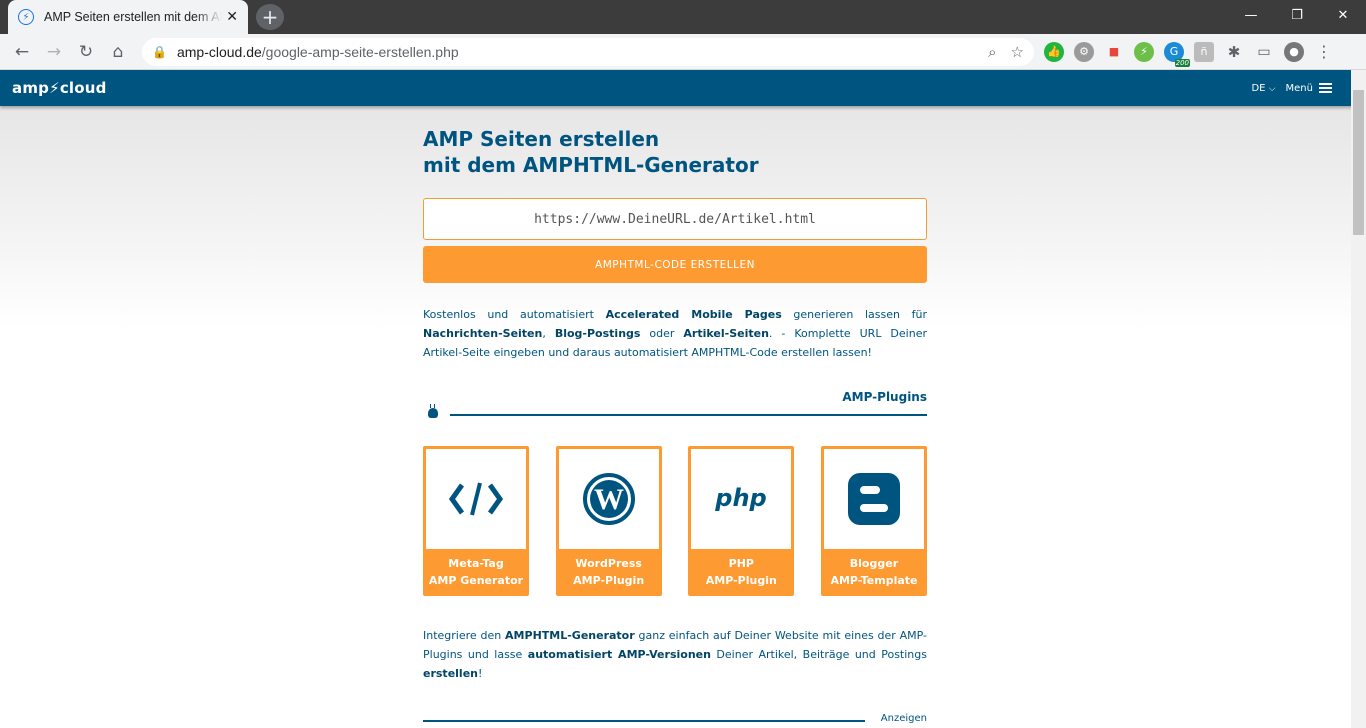 This screenshot has width=1366, height=728. Describe the element at coordinates (1358, 162) in the screenshot. I see `scrollbar-thumb` at that location.